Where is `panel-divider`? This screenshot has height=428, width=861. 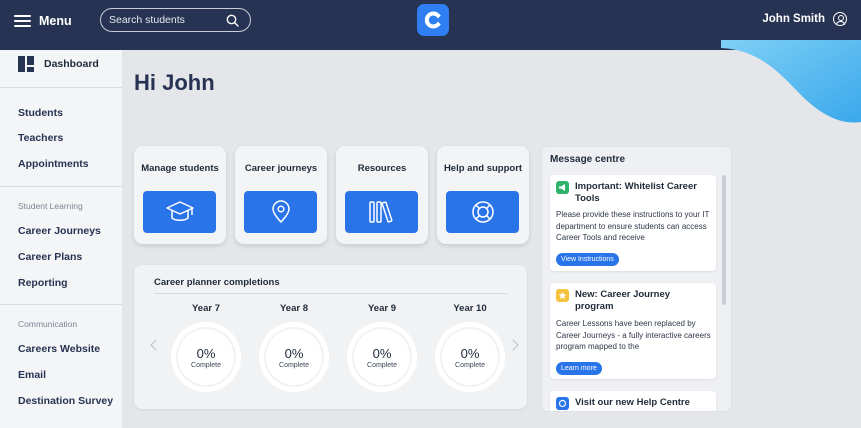 panel-divider is located at coordinates (330, 293).